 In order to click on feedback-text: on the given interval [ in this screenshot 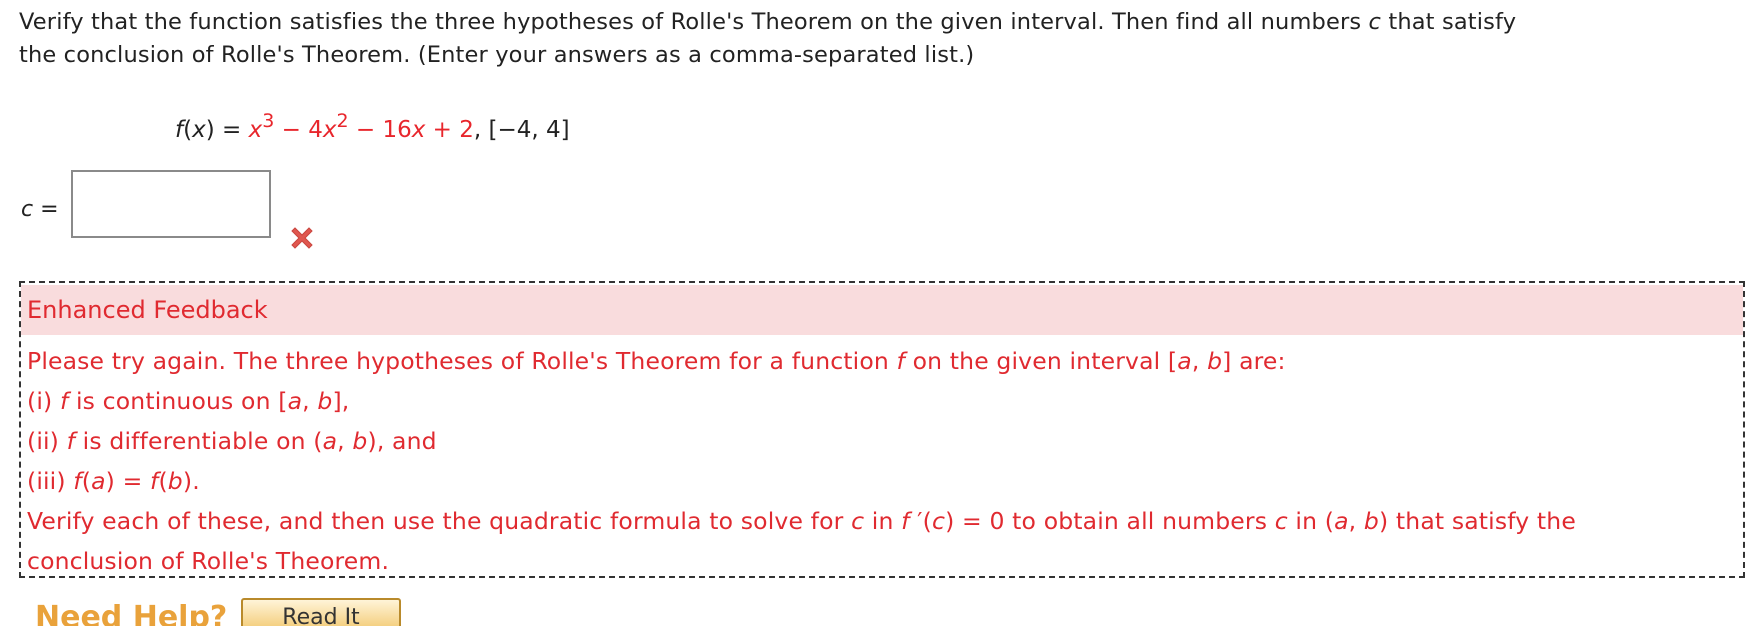, I will do `click(1041, 361)`.